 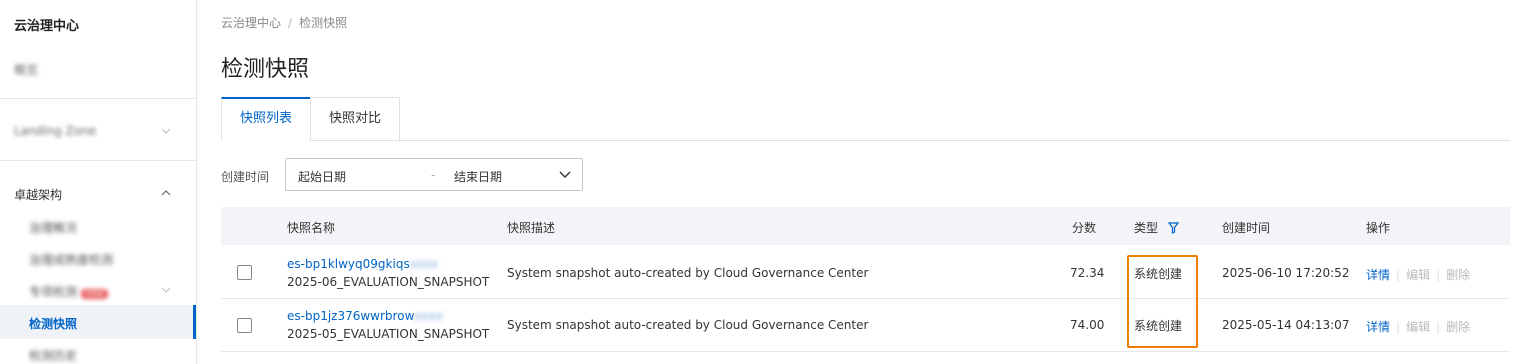 I want to click on sidebar-item-special-check: 专项检测 new, so click(x=68, y=291).